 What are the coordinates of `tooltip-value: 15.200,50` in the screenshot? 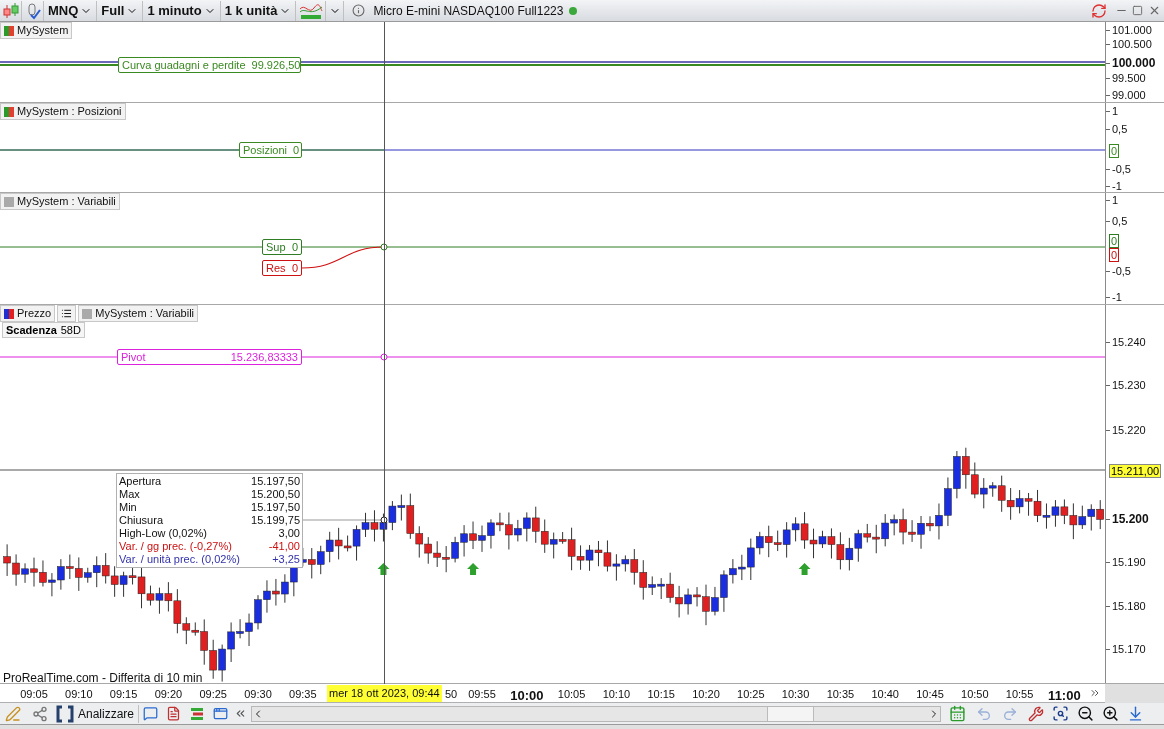 It's located at (275, 494).